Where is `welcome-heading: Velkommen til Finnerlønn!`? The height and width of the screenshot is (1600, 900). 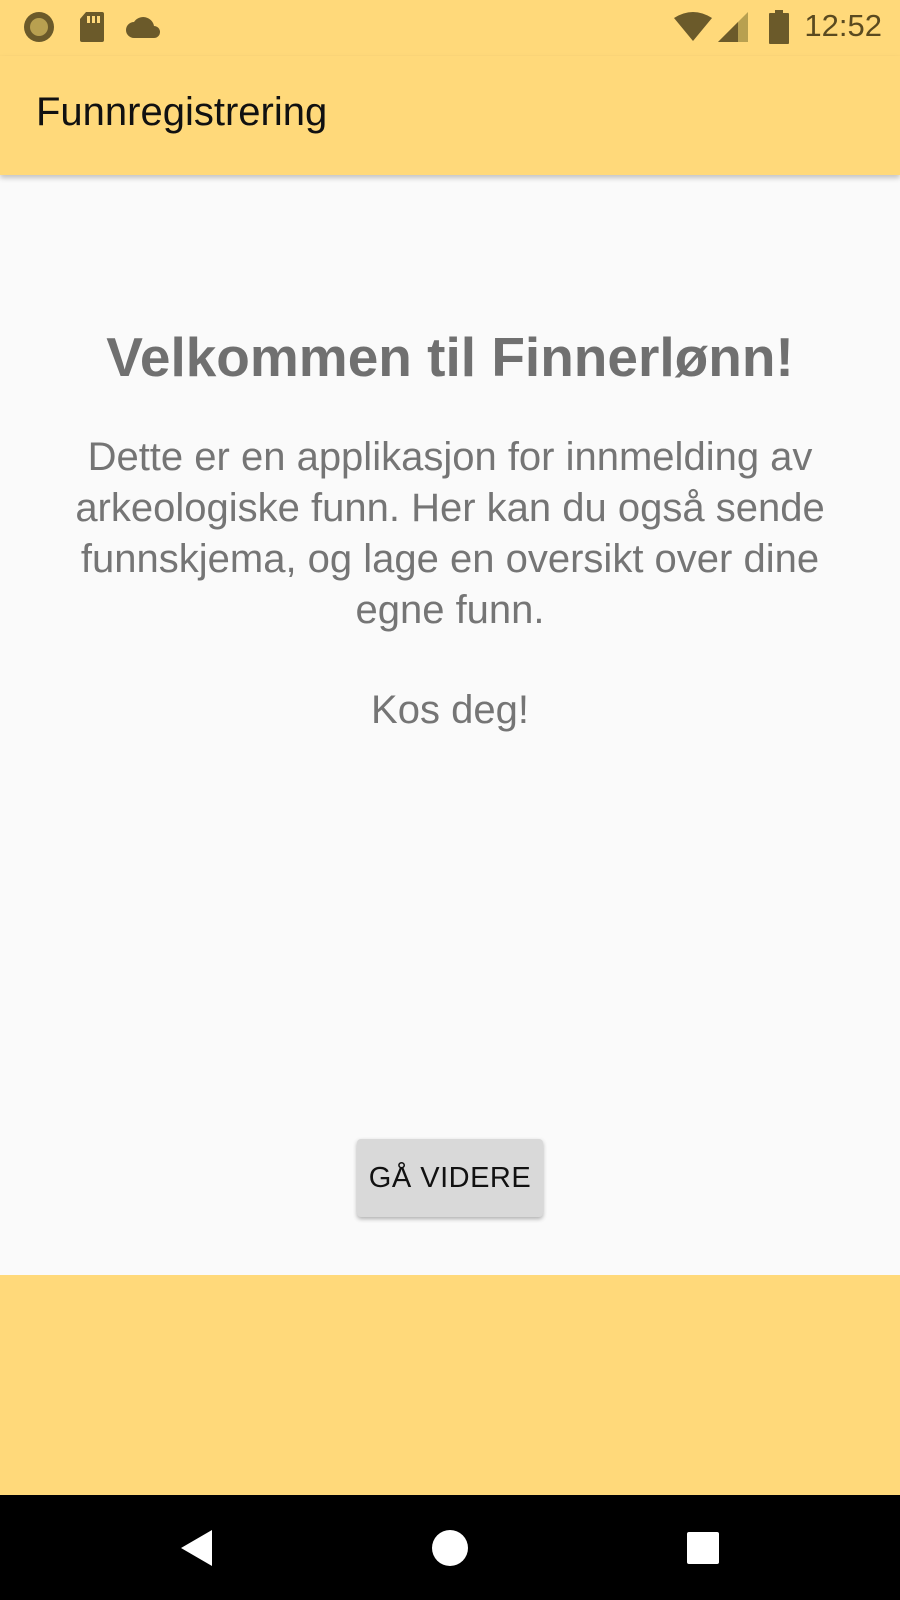
welcome-heading: Velkommen til Finnerlønn! is located at coordinates (450, 357).